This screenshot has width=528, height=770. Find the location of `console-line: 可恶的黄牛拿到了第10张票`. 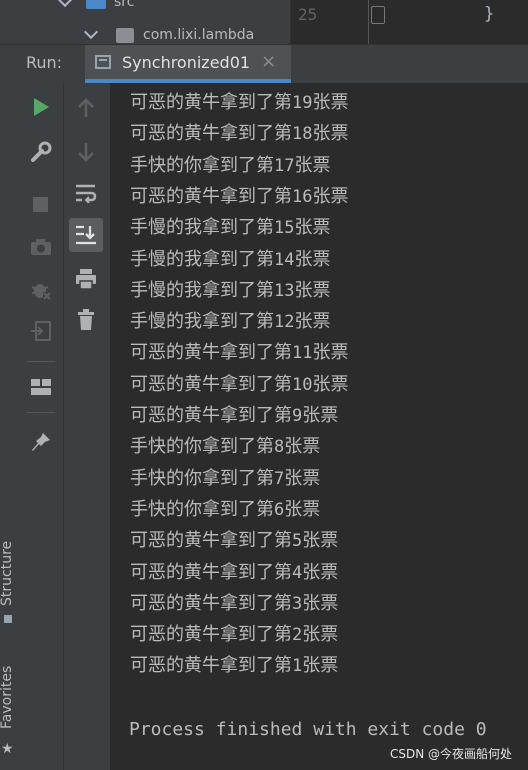

console-line: 可恶的黄牛拿到了第10张票 is located at coordinates (239, 383).